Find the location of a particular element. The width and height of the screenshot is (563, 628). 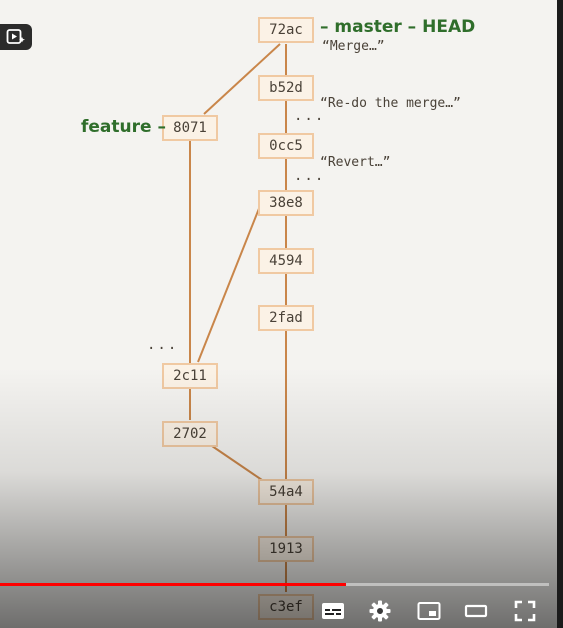

miniplayer-icon is located at coordinates (429, 611).